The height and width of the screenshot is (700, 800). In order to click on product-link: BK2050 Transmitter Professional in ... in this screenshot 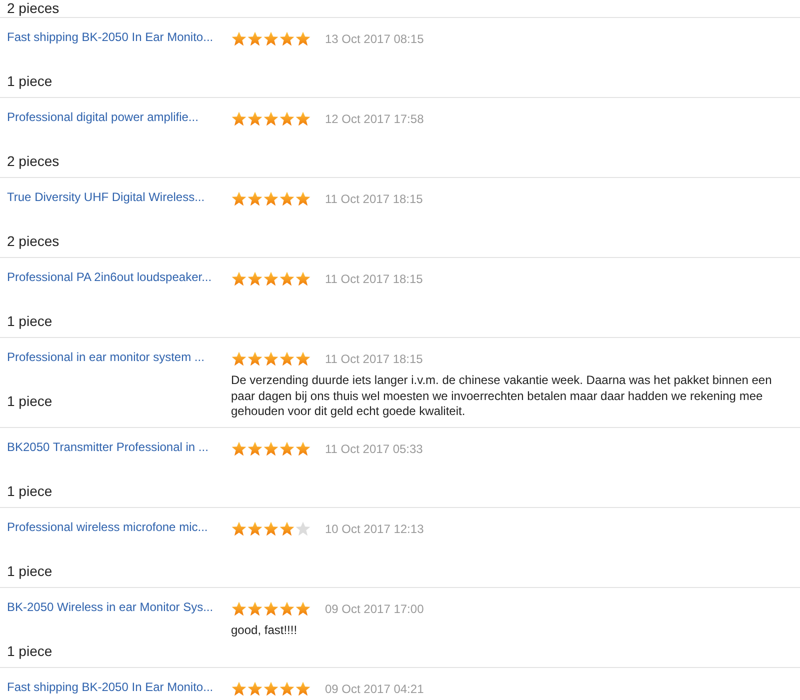, I will do `click(107, 447)`.